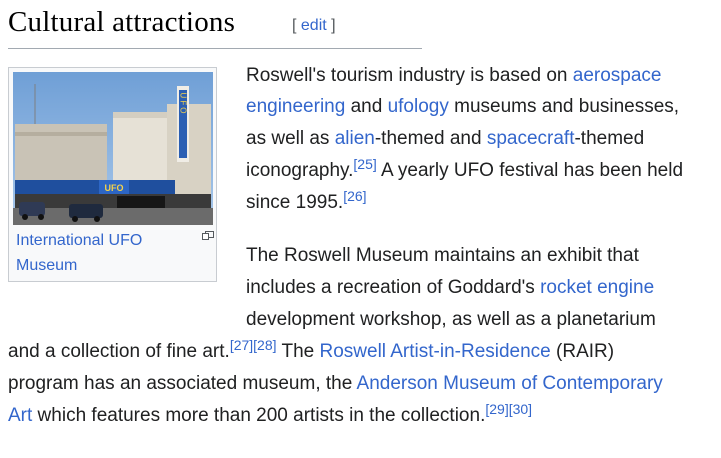 The width and height of the screenshot is (721, 458). What do you see at coordinates (354, 196) in the screenshot?
I see `ref-26: [26]` at bounding box center [354, 196].